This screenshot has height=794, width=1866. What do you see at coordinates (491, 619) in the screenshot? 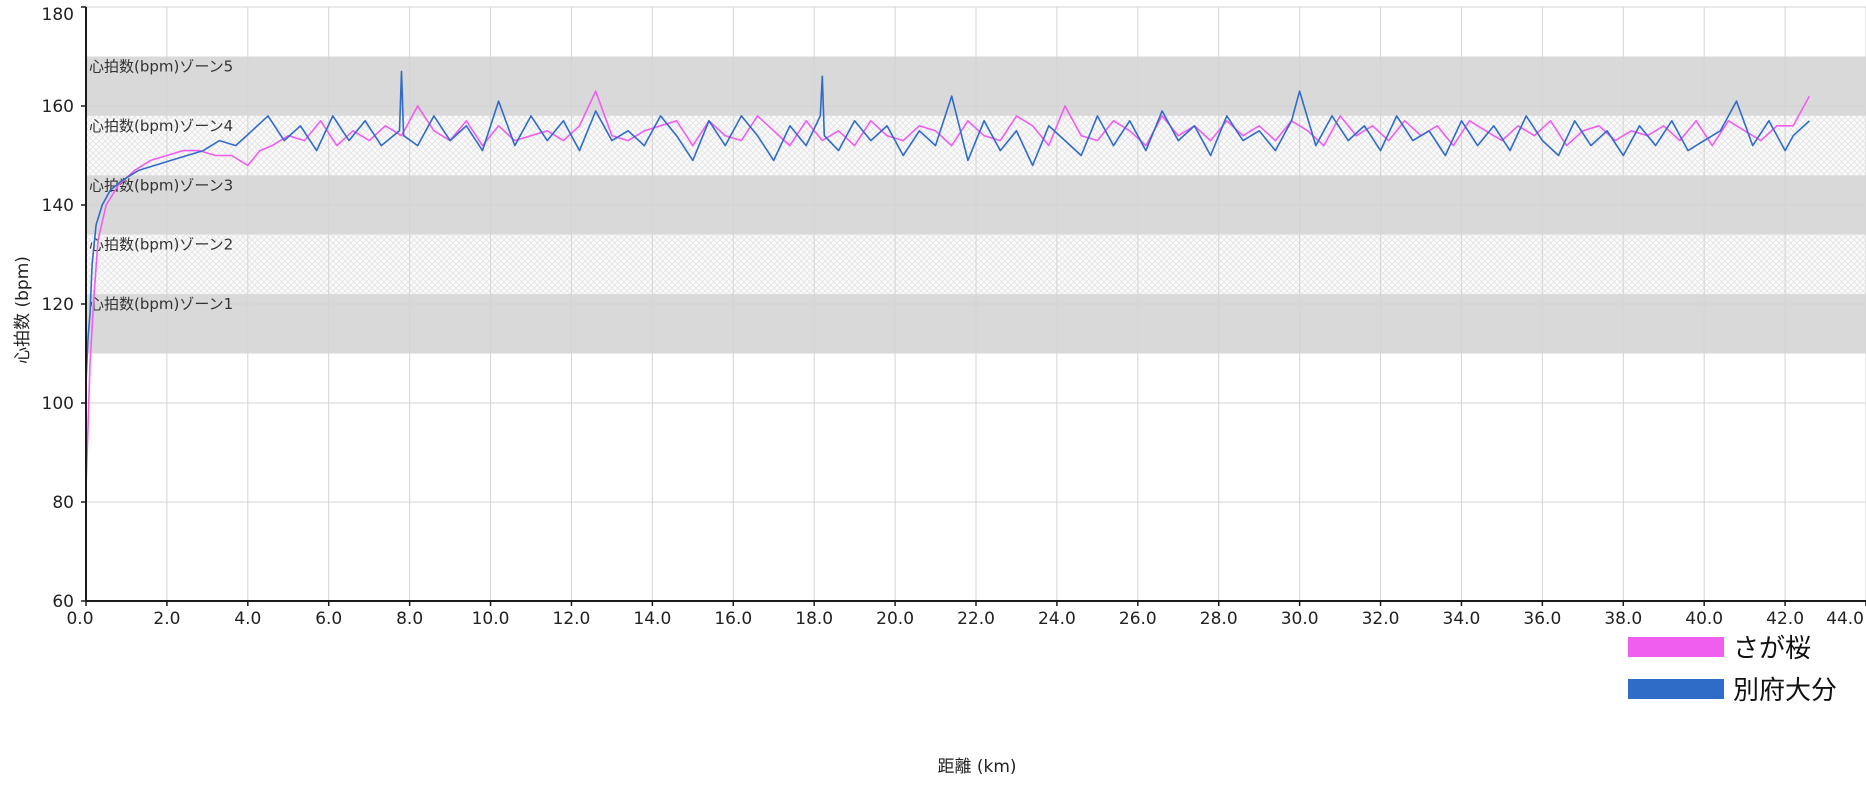
I see `x-tick-label: 10.0` at bounding box center [491, 619].